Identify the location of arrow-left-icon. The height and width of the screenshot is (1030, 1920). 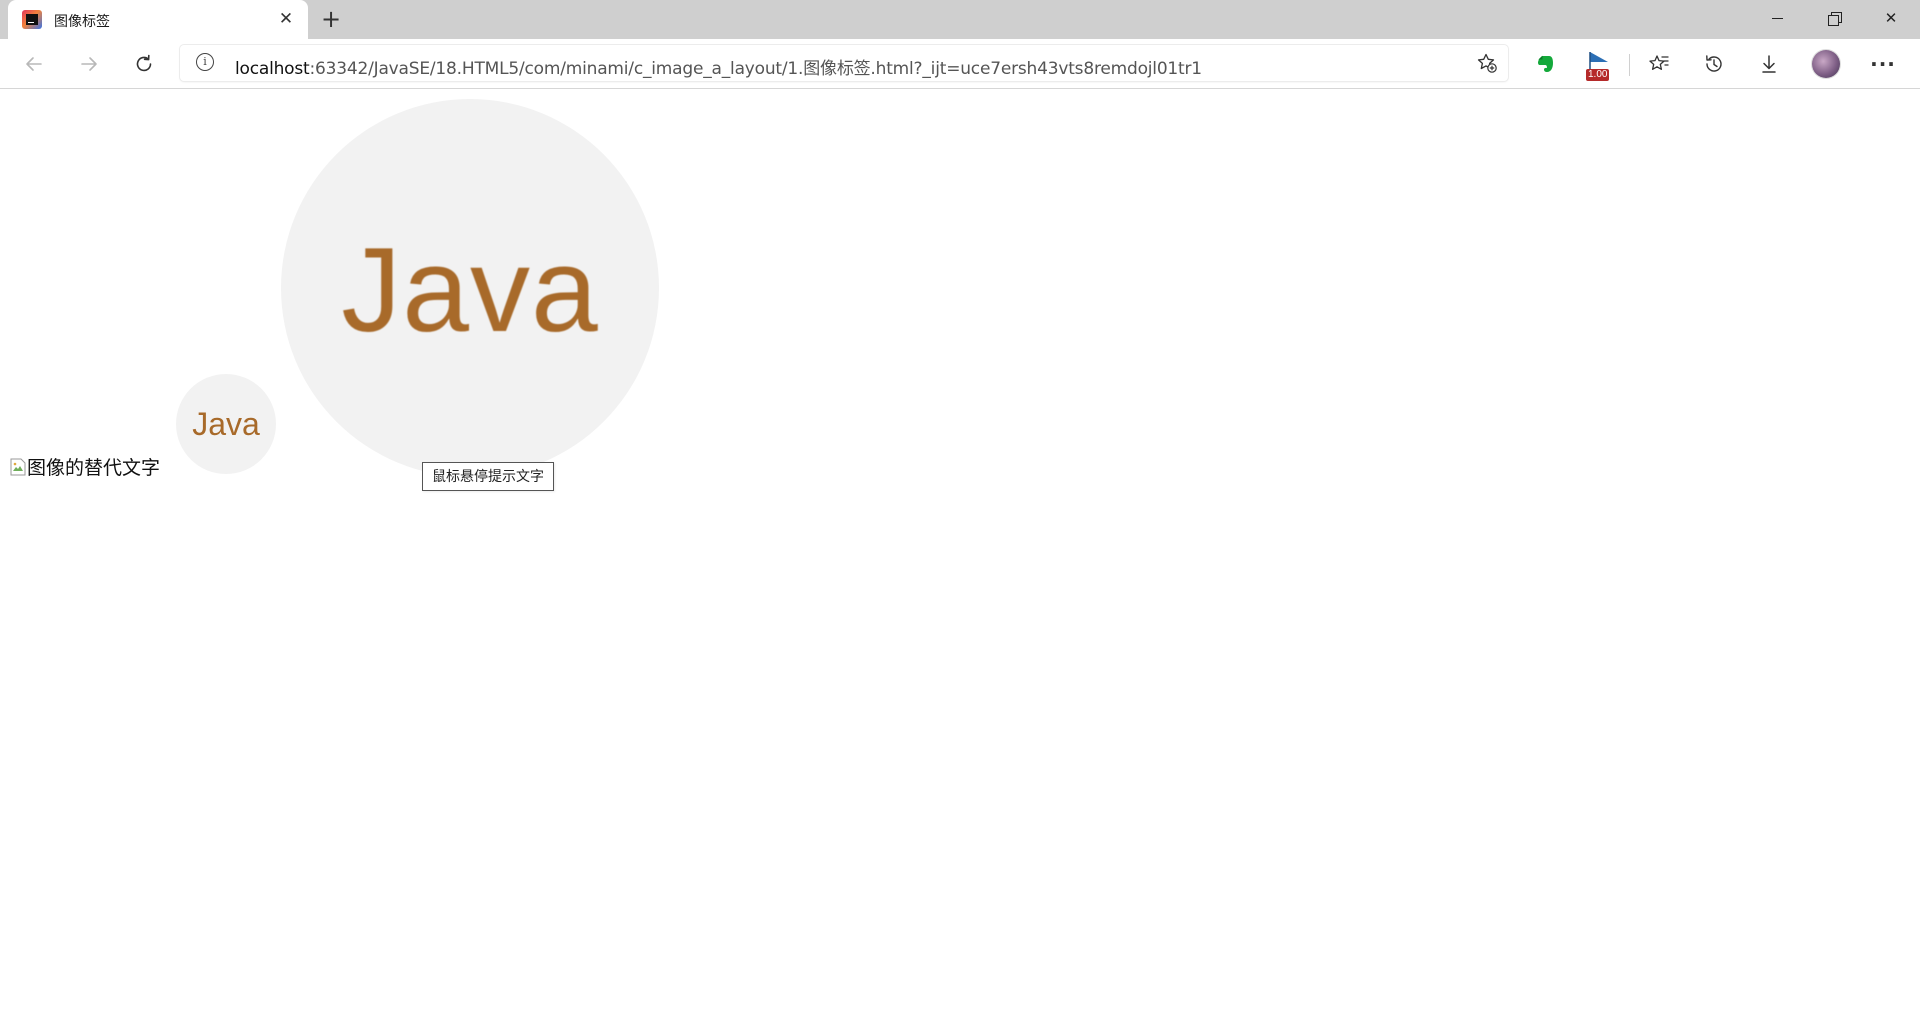
(34, 64).